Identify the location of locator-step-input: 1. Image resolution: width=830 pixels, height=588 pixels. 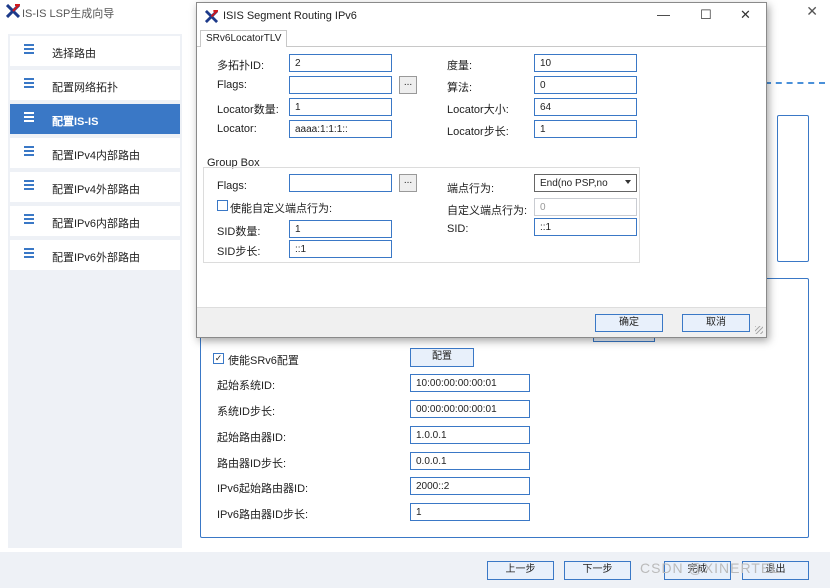
(585, 129).